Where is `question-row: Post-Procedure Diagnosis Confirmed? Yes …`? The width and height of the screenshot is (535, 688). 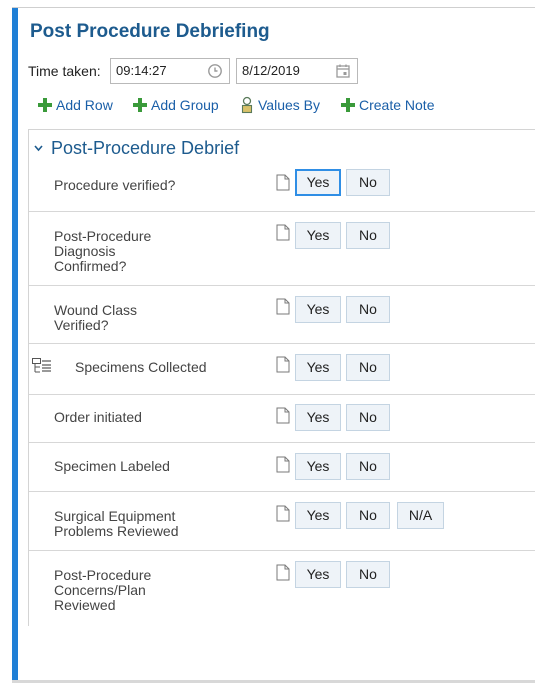 question-row: Post-Procedure Diagnosis Confirmed? Yes … is located at coordinates (282, 249).